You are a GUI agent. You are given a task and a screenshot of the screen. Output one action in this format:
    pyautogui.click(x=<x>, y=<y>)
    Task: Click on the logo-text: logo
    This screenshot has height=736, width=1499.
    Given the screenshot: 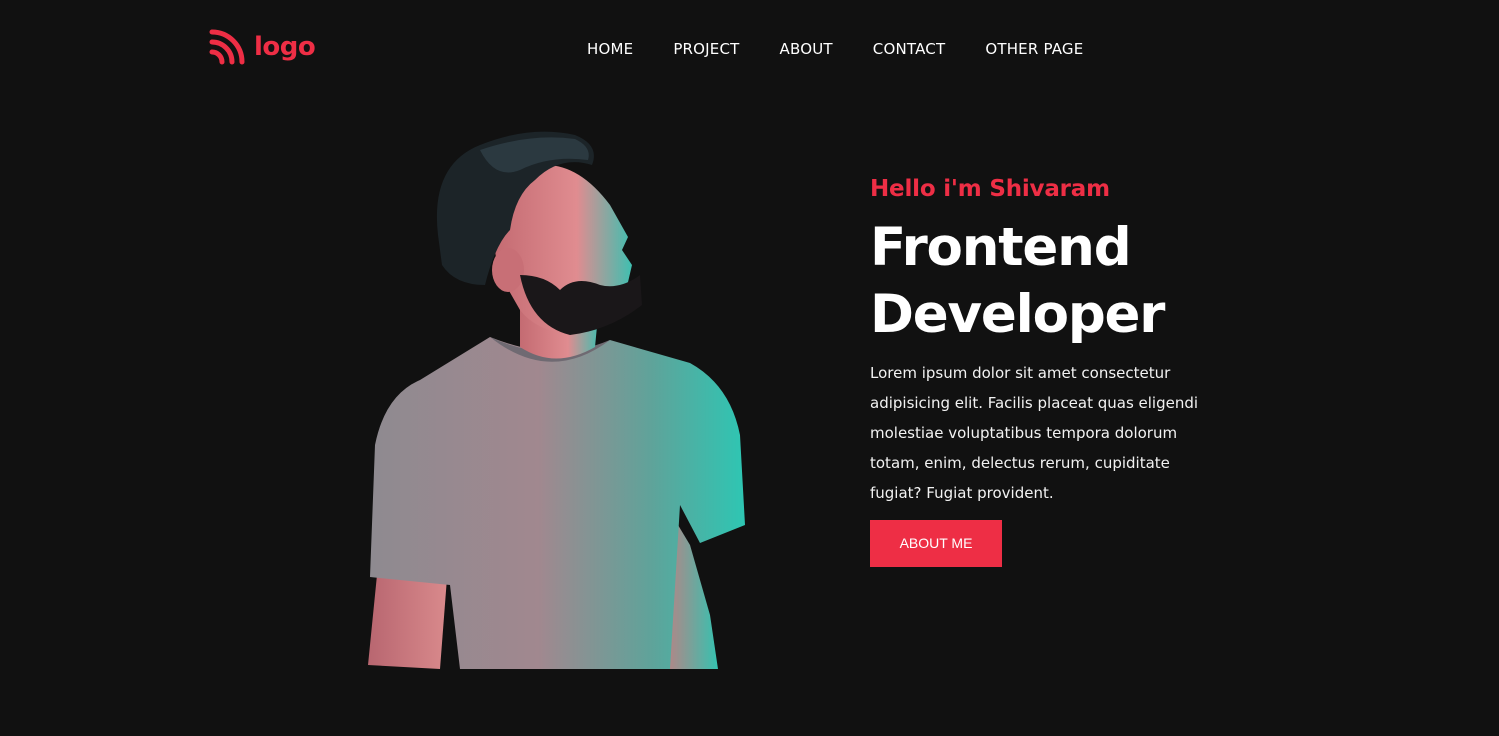 What is the action you would take?
    pyautogui.click(x=285, y=46)
    